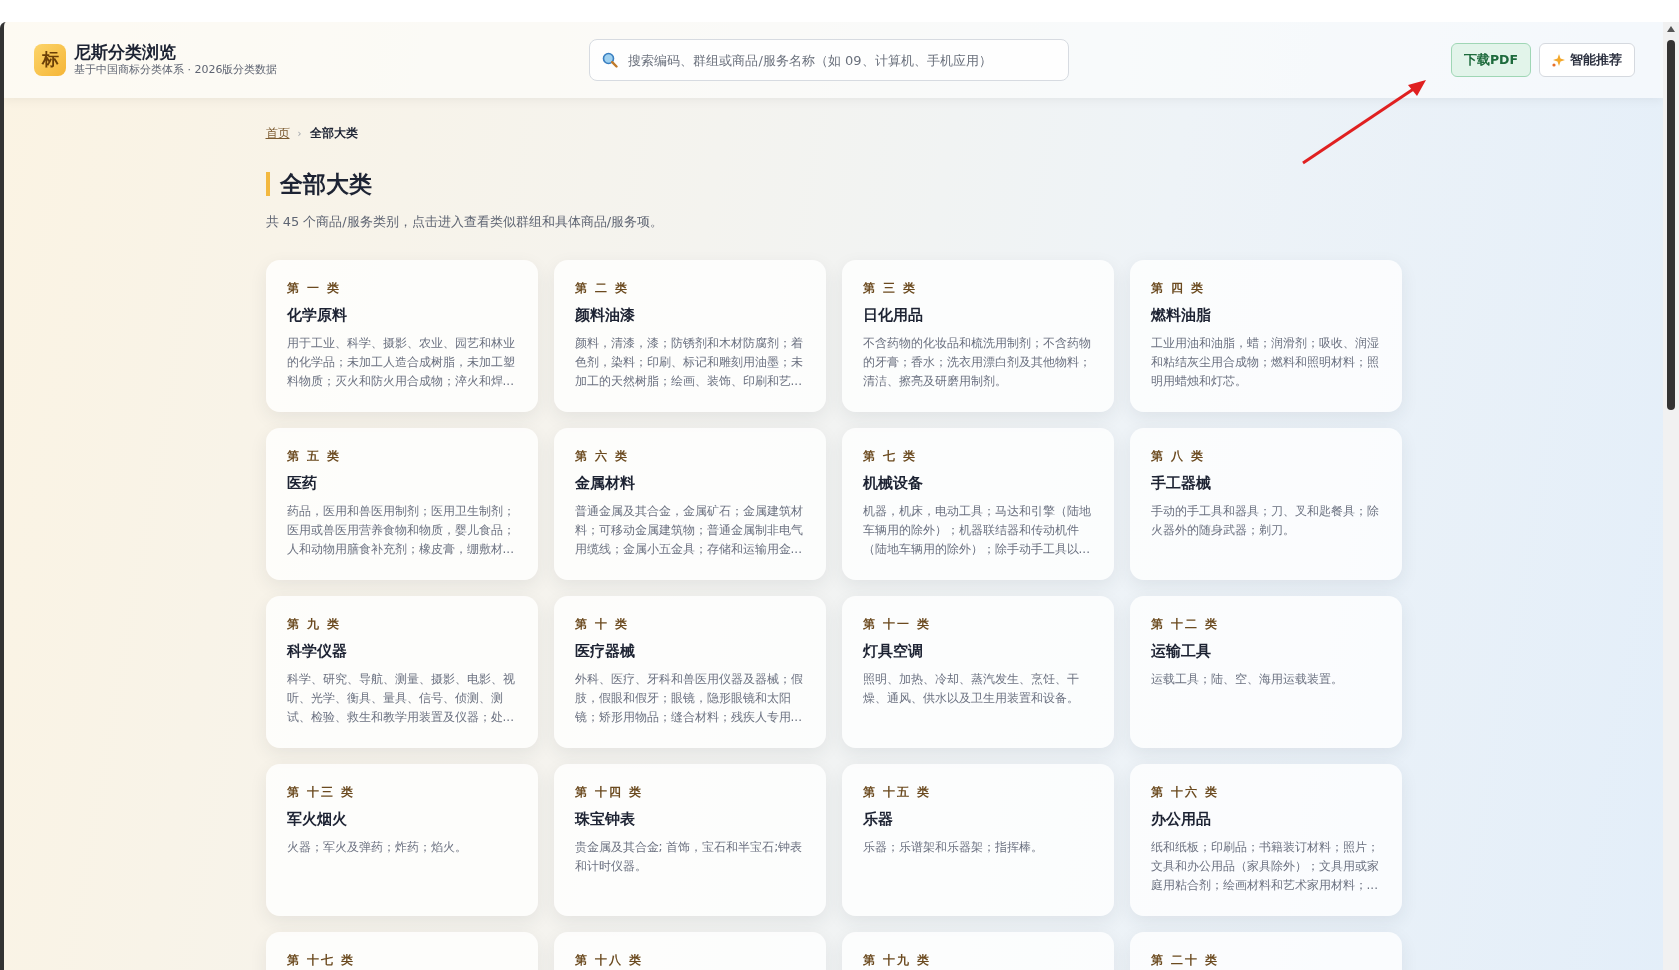 The image size is (1679, 970). I want to click on class-card: 第 十二 类 运输工具 运载工具；陆、空、海用运载装置。, so click(1265, 671).